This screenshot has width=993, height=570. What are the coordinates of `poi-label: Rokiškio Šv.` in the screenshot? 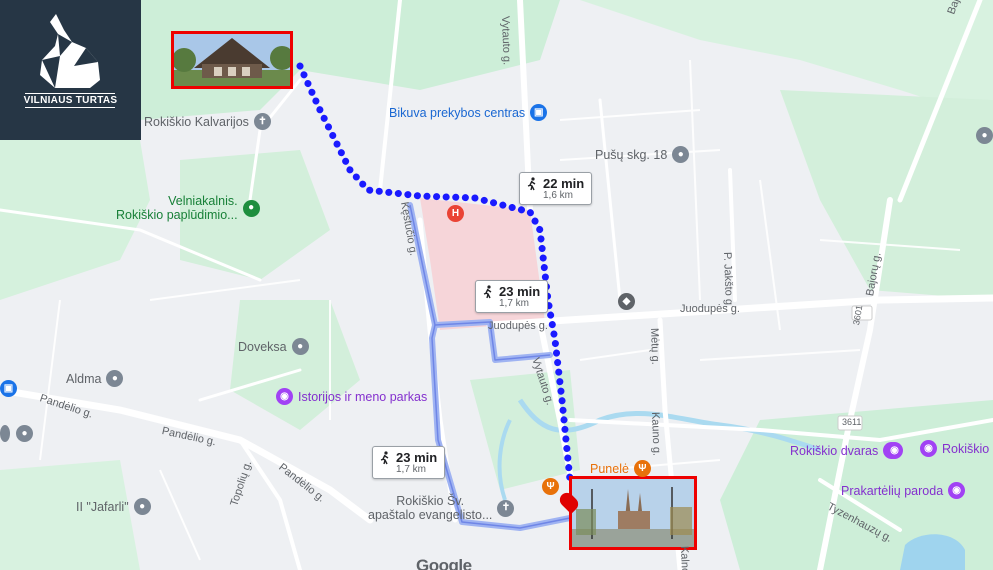 It's located at (430, 501).